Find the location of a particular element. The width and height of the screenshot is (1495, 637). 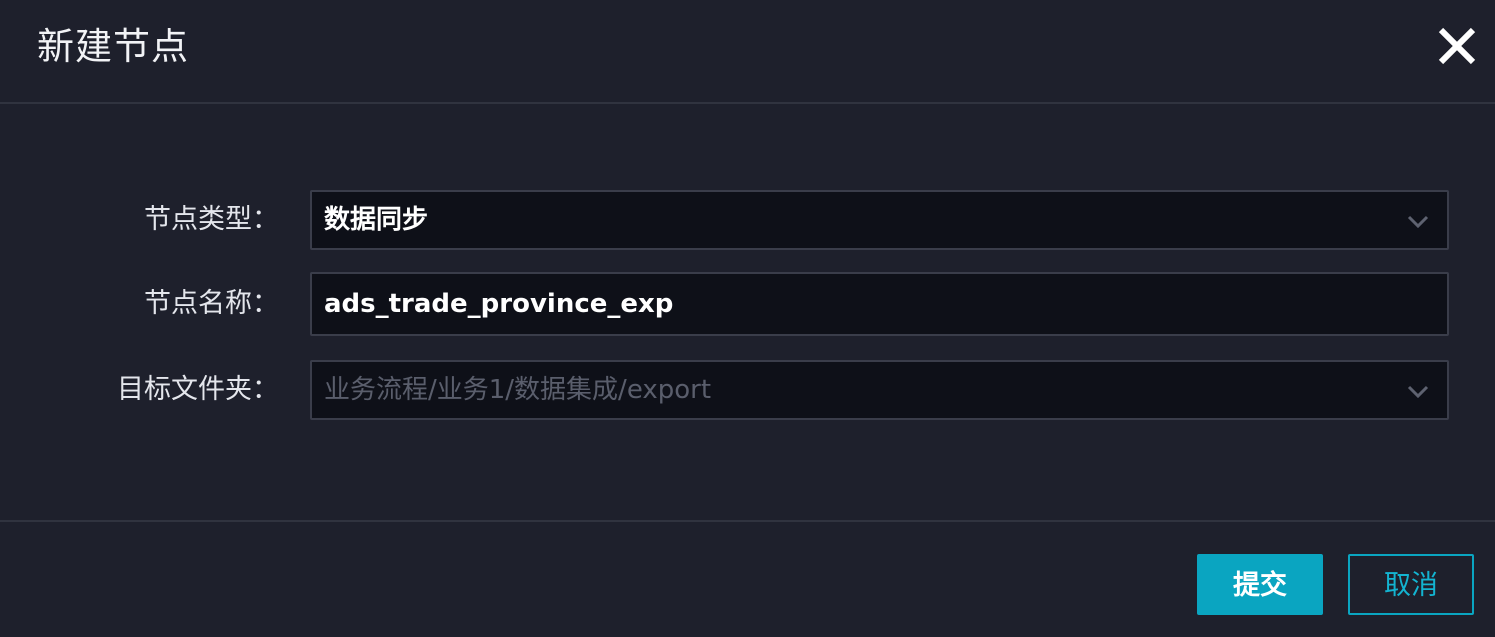

submit-button: 提交 is located at coordinates (1260, 584).